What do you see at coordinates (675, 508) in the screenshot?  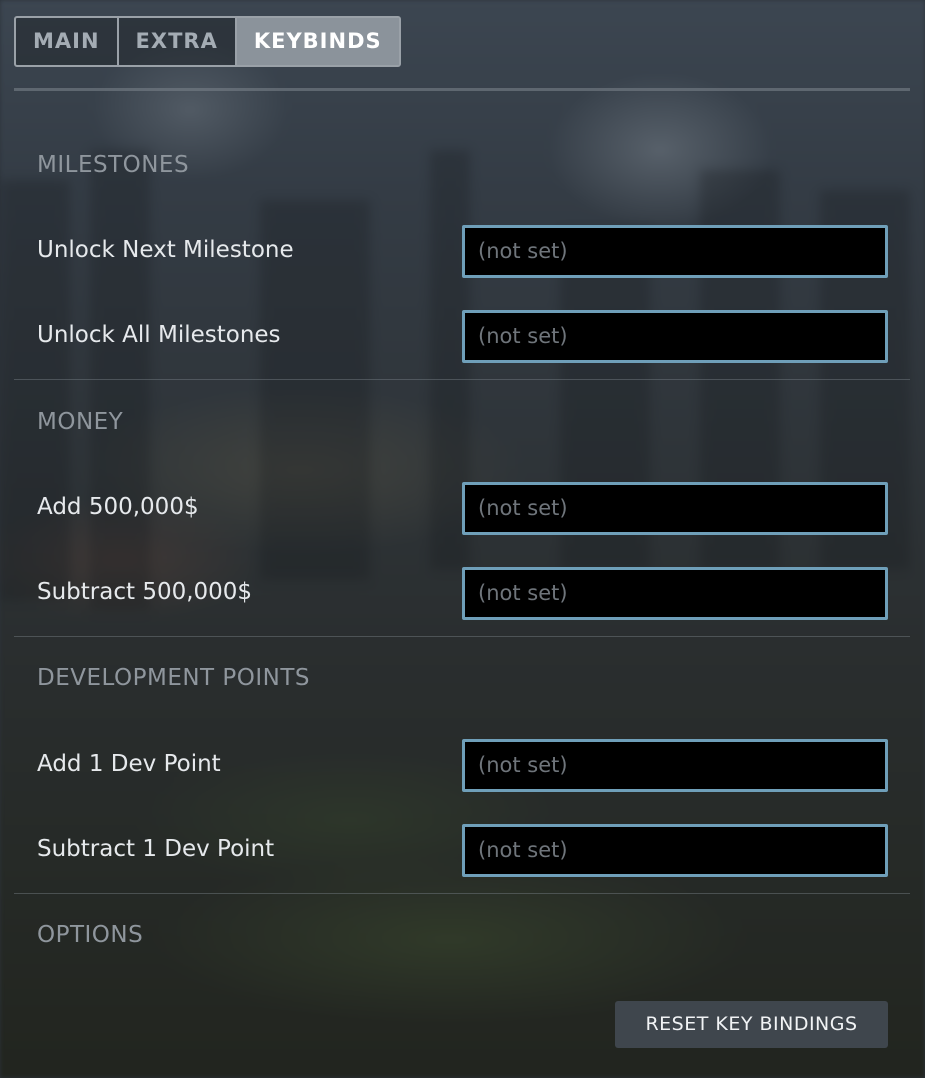 I see `keybind-field-add-money: (not set)` at bounding box center [675, 508].